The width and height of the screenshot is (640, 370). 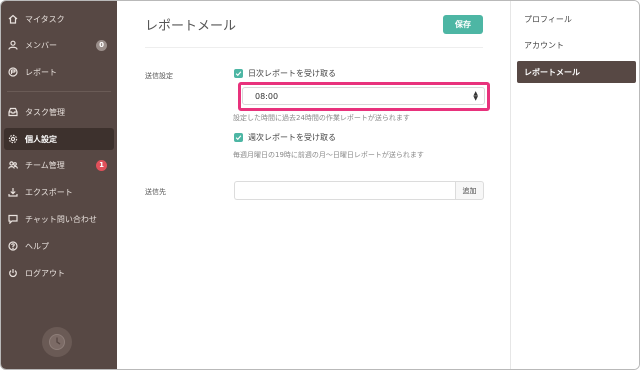 I want to click on members-count-badge: 0, so click(x=101, y=45).